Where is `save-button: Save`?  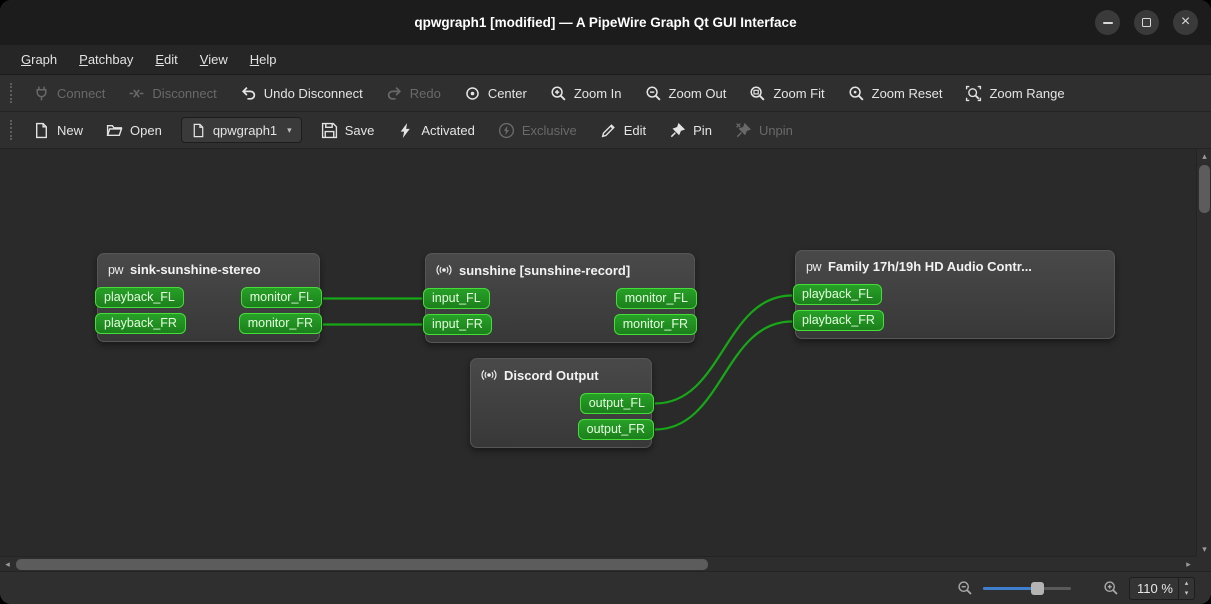
save-button: Save is located at coordinates (348, 130).